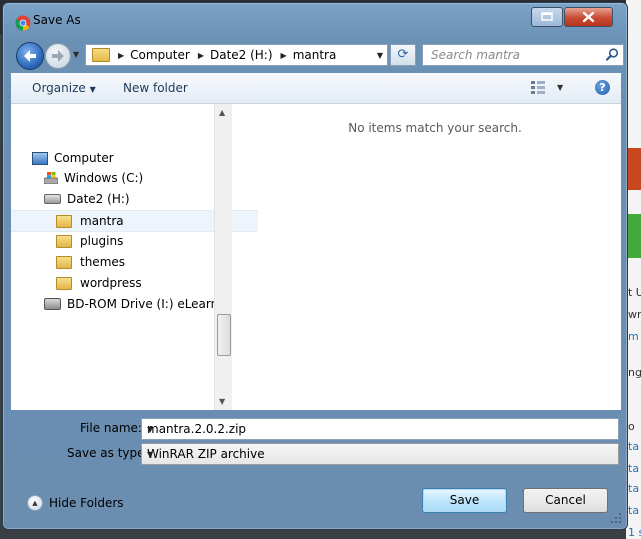  I want to click on dialog-title: Save As, so click(57, 20).